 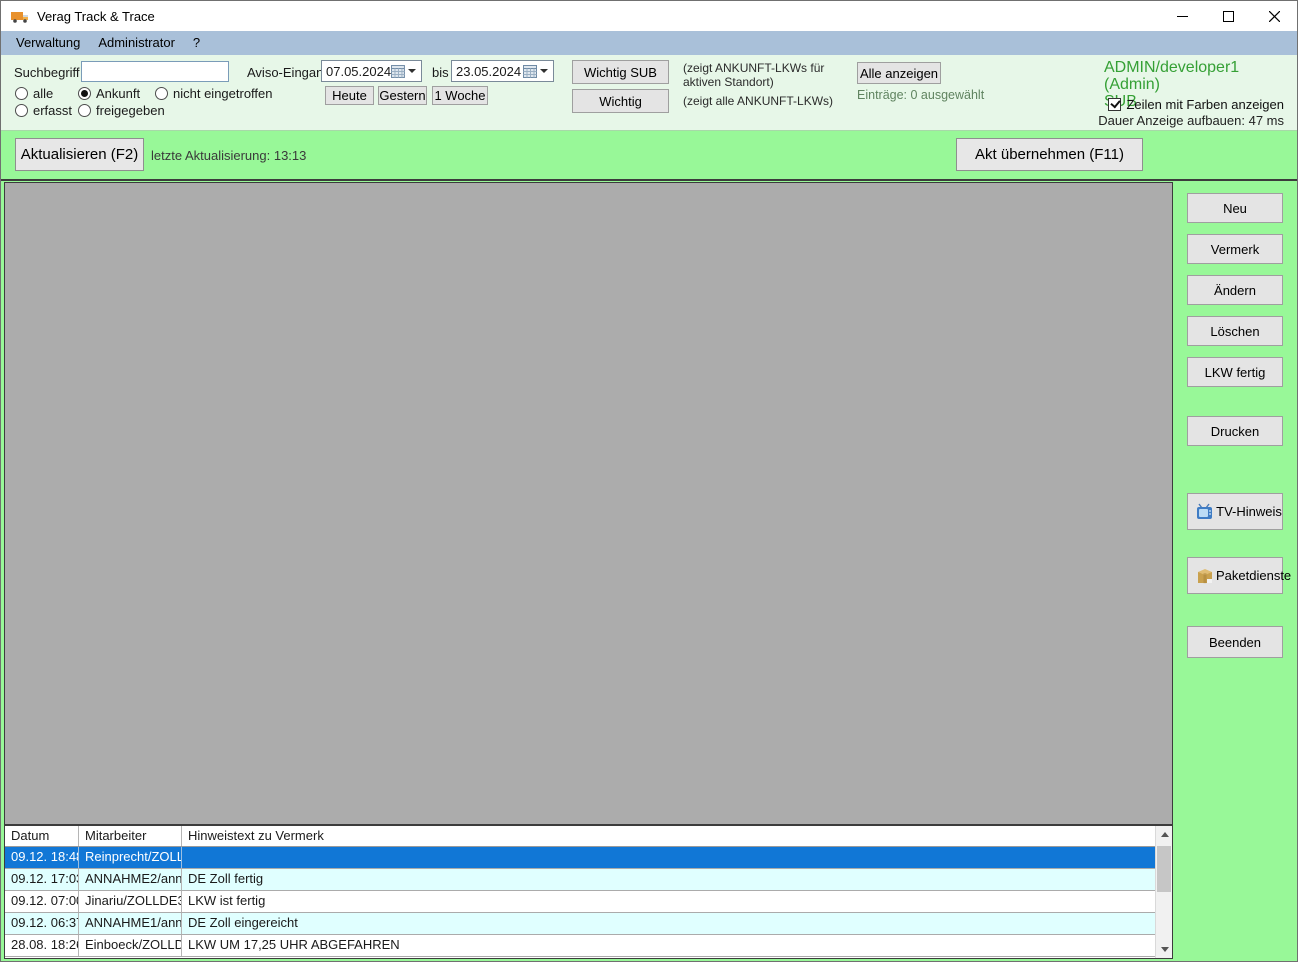 What do you see at coordinates (440, 72) in the screenshot?
I see `bis-label: bis` at bounding box center [440, 72].